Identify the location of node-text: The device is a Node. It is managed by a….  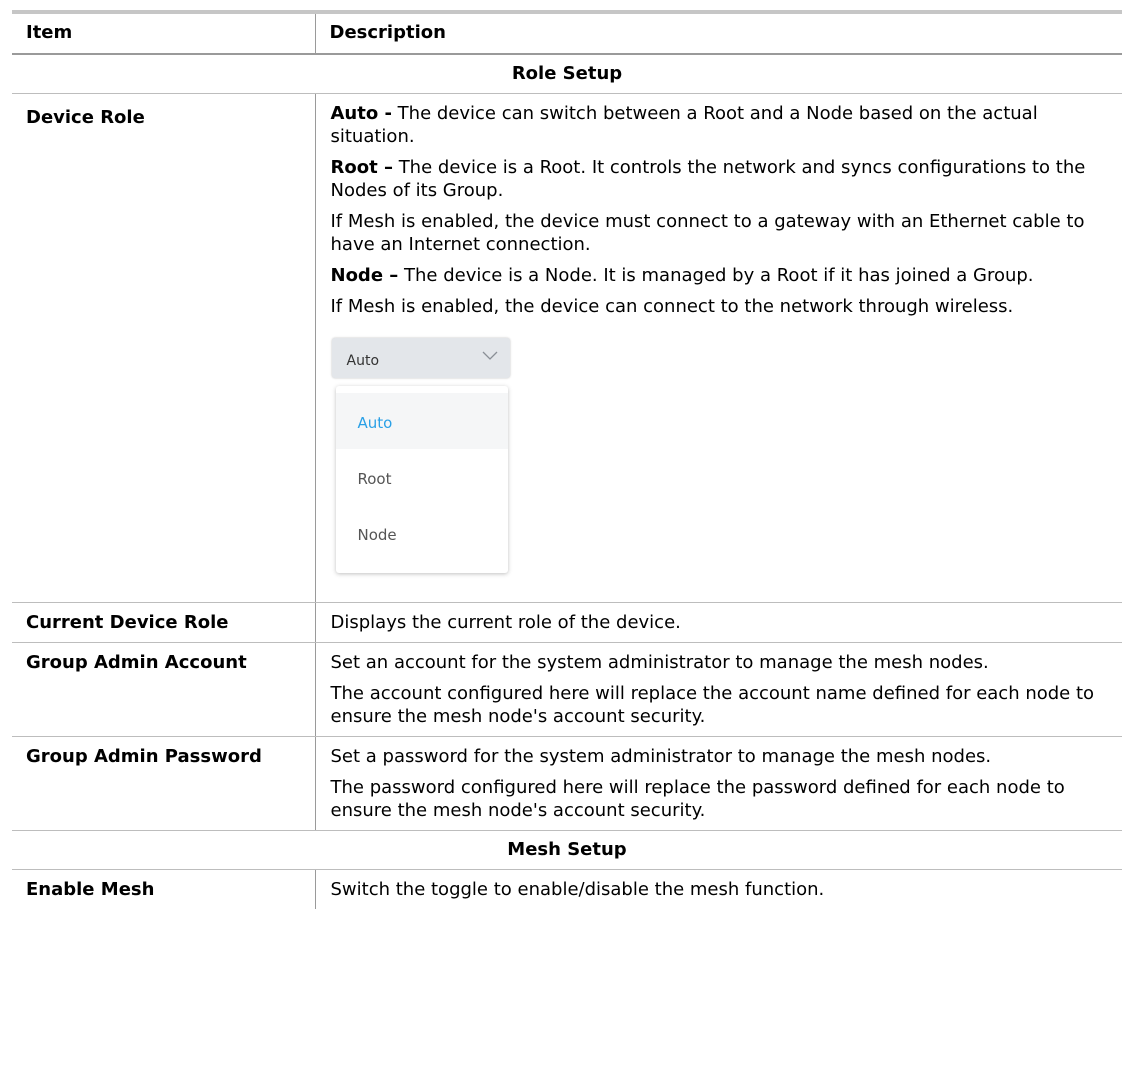
(716, 275).